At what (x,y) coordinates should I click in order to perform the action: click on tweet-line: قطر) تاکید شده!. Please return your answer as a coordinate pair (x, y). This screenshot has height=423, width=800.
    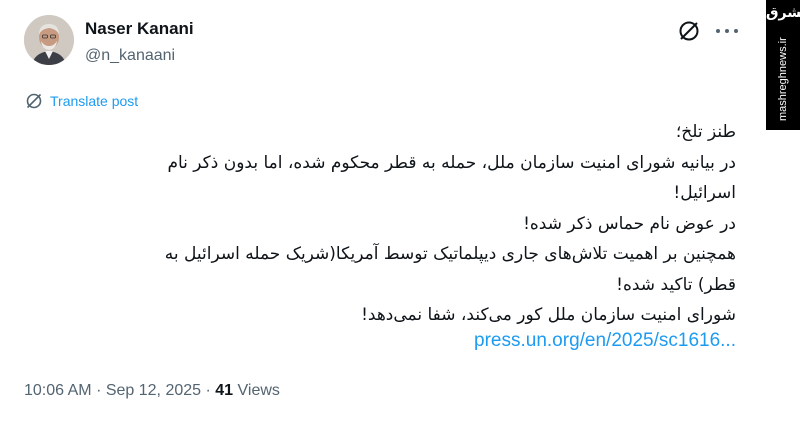
    Looking at the image, I should click on (676, 284).